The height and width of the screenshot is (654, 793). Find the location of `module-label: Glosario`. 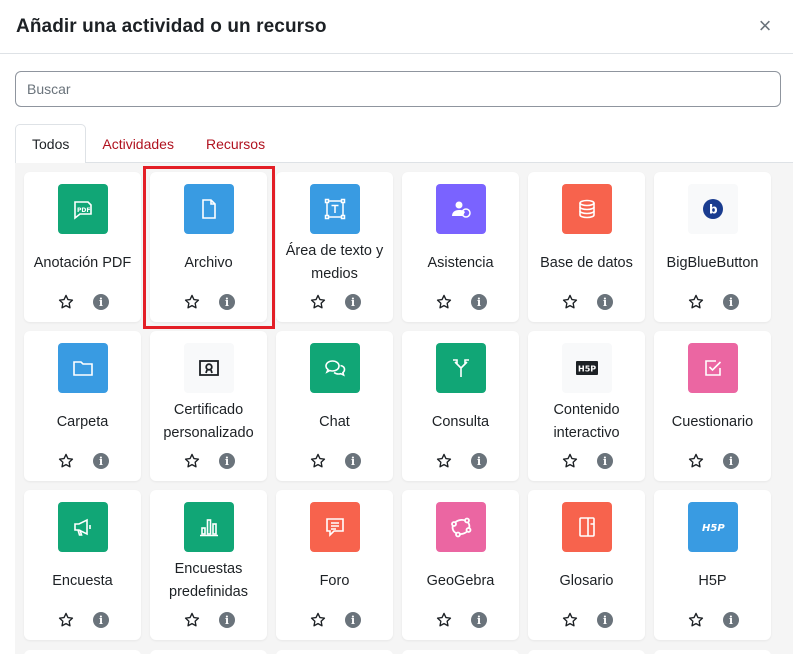

module-label: Glosario is located at coordinates (586, 580).